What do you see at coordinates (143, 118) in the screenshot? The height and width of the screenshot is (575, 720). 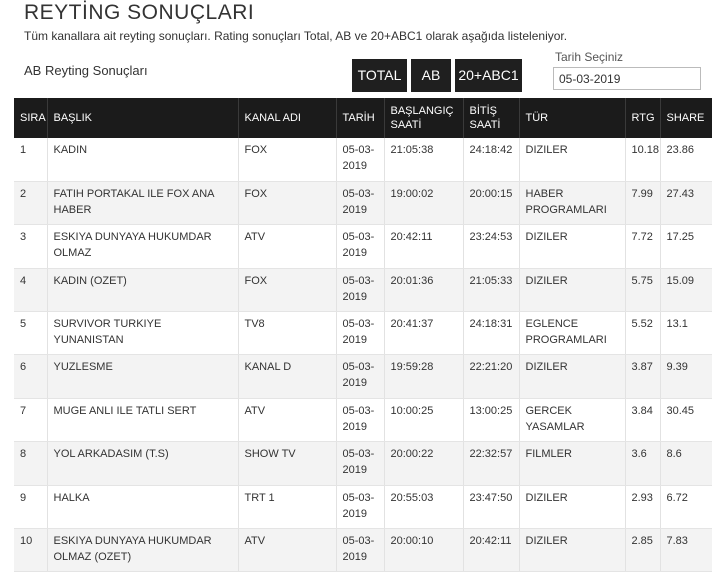 I see `col-header-baslik: BAŞLIK` at bounding box center [143, 118].